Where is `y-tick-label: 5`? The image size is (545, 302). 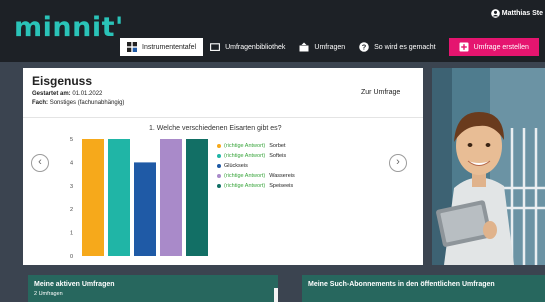 y-tick-label: 5 is located at coordinates (71, 140).